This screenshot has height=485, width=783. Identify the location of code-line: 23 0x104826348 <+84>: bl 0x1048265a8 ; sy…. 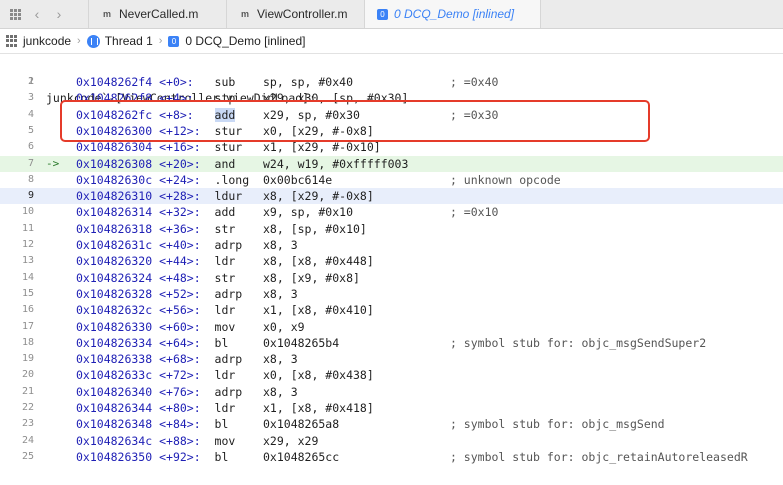
(391, 424).